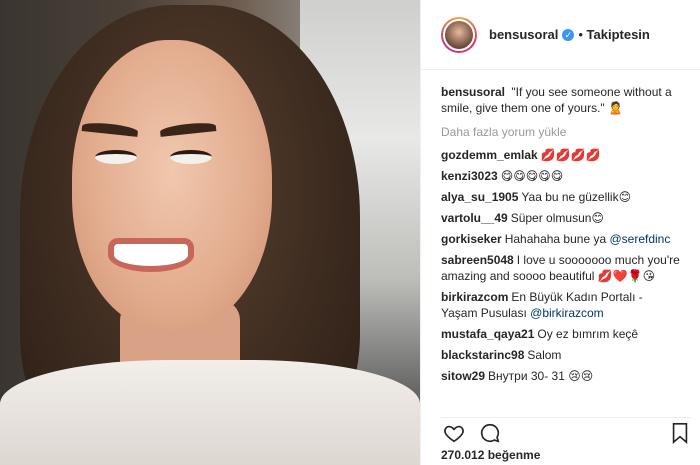 This screenshot has height=465, width=700. I want to click on comment-emoji: 😢😢, so click(581, 376).